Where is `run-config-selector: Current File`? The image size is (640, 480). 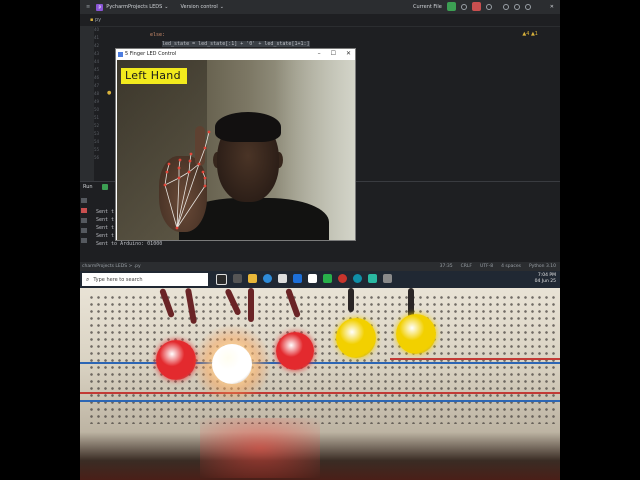
run-config-selector: Current File is located at coordinates (427, 7).